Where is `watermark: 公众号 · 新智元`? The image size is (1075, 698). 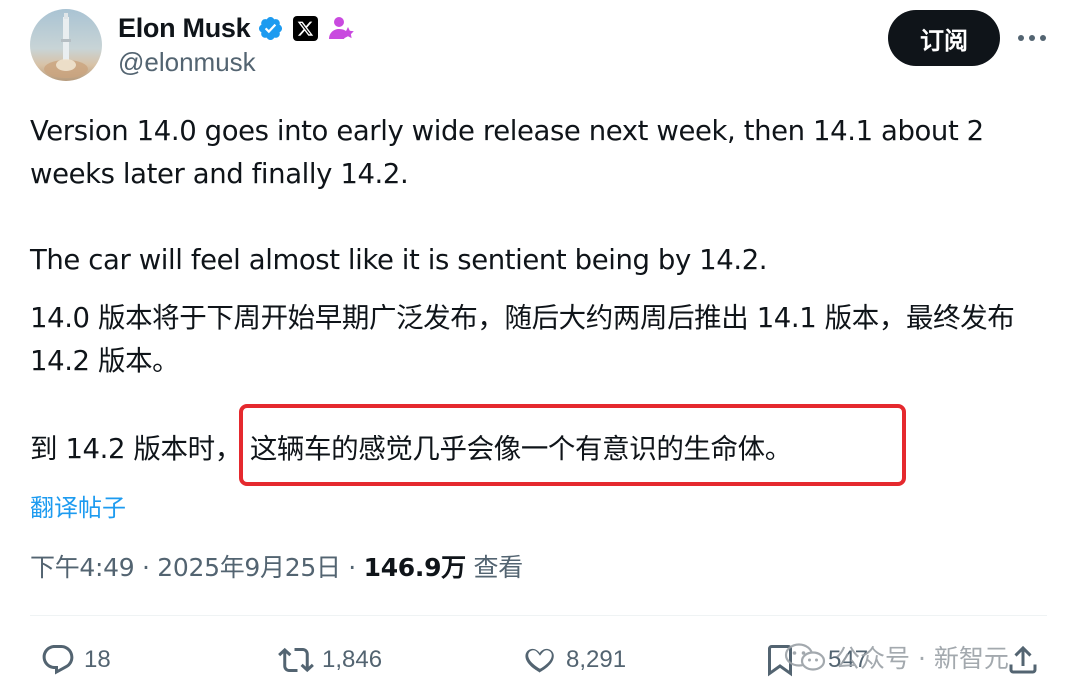 watermark: 公众号 · 新智元 is located at coordinates (896, 657).